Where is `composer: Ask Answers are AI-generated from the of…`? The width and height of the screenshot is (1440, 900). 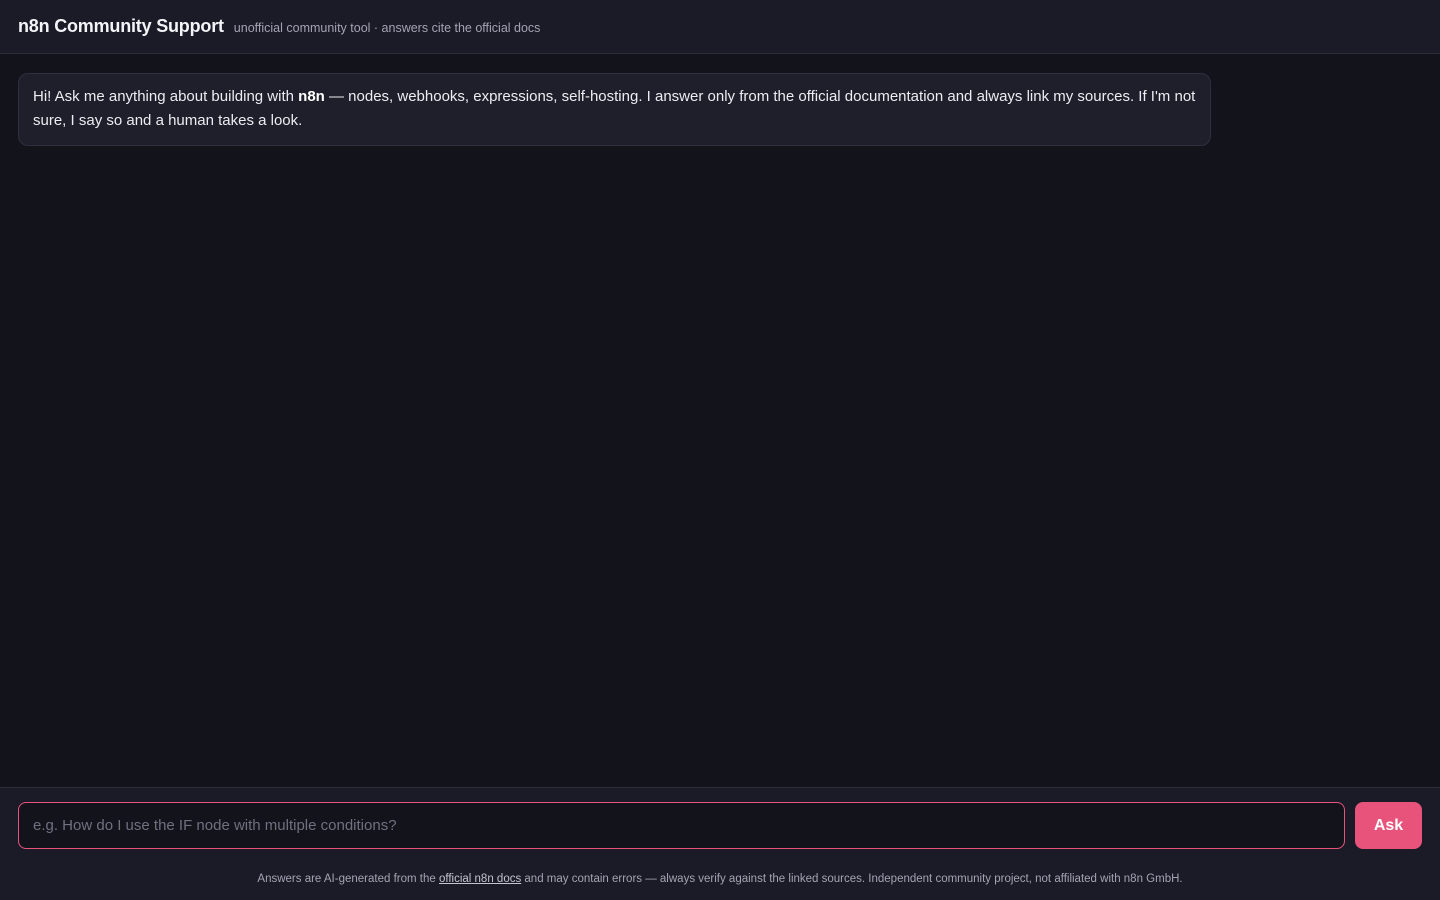
composer: Ask Answers are AI-generated from the of… is located at coordinates (720, 843).